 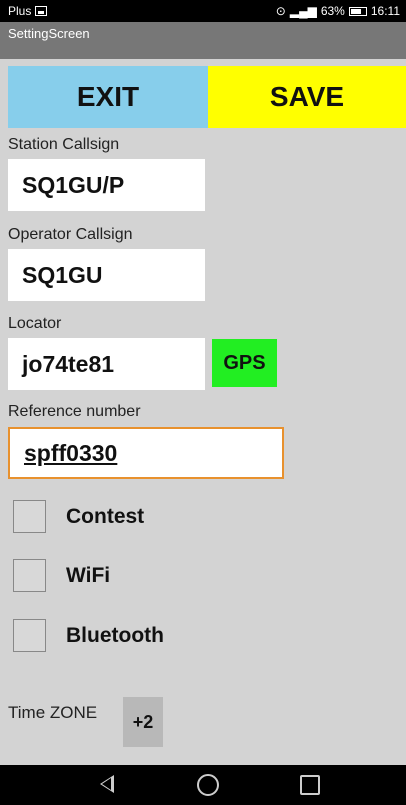 What do you see at coordinates (29, 575) in the screenshot?
I see `wifi-checkbox` at bounding box center [29, 575].